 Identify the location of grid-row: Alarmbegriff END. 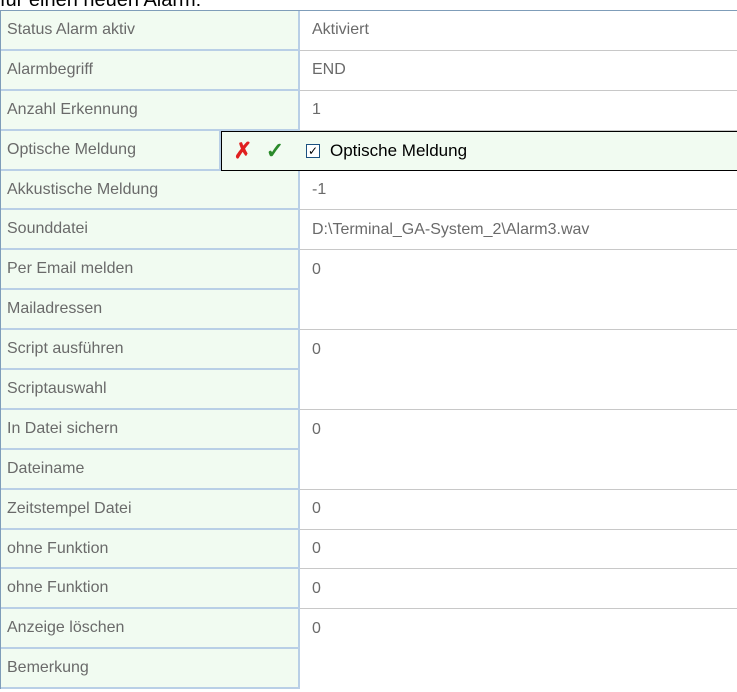
(369, 70).